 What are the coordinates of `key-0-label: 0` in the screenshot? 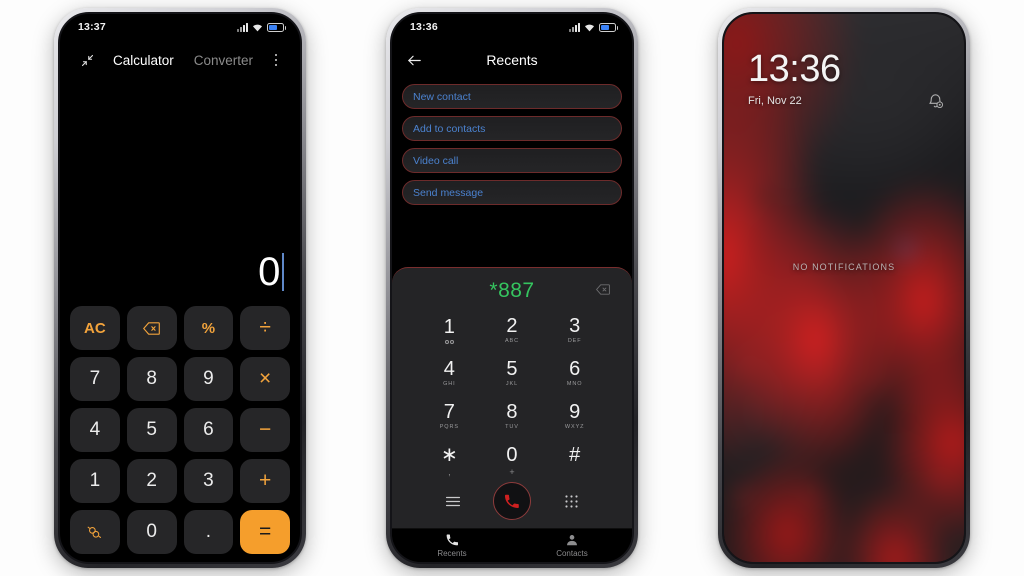 It's located at (151, 531).